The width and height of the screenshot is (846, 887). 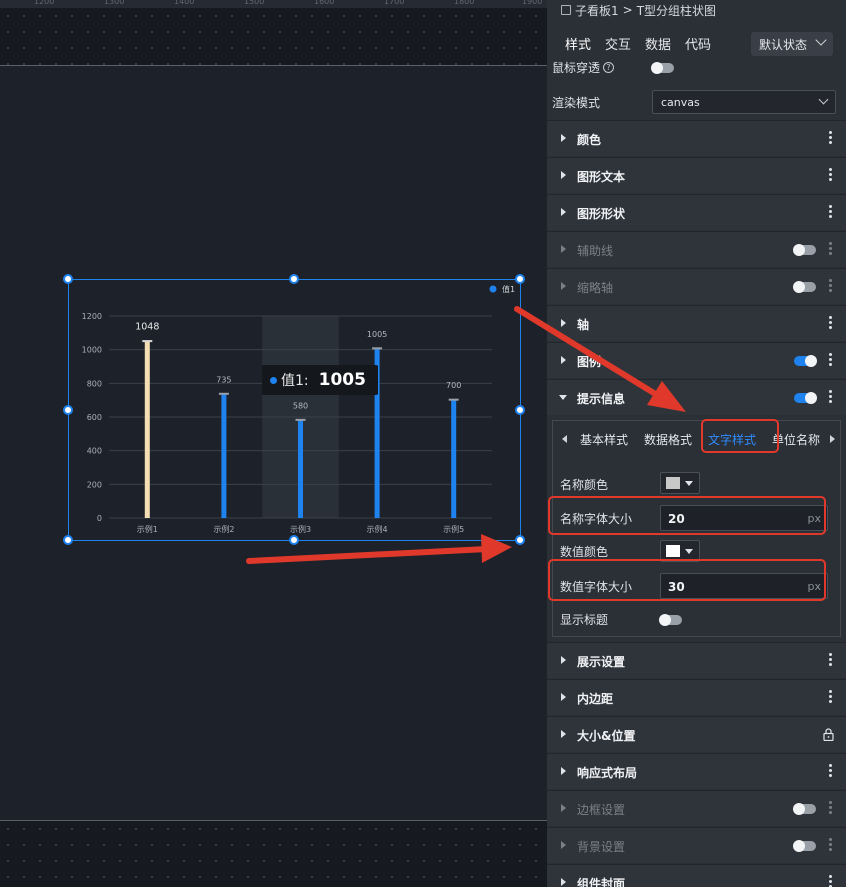 I want to click on section-graphic-shape: 图形形状, so click(x=696, y=212).